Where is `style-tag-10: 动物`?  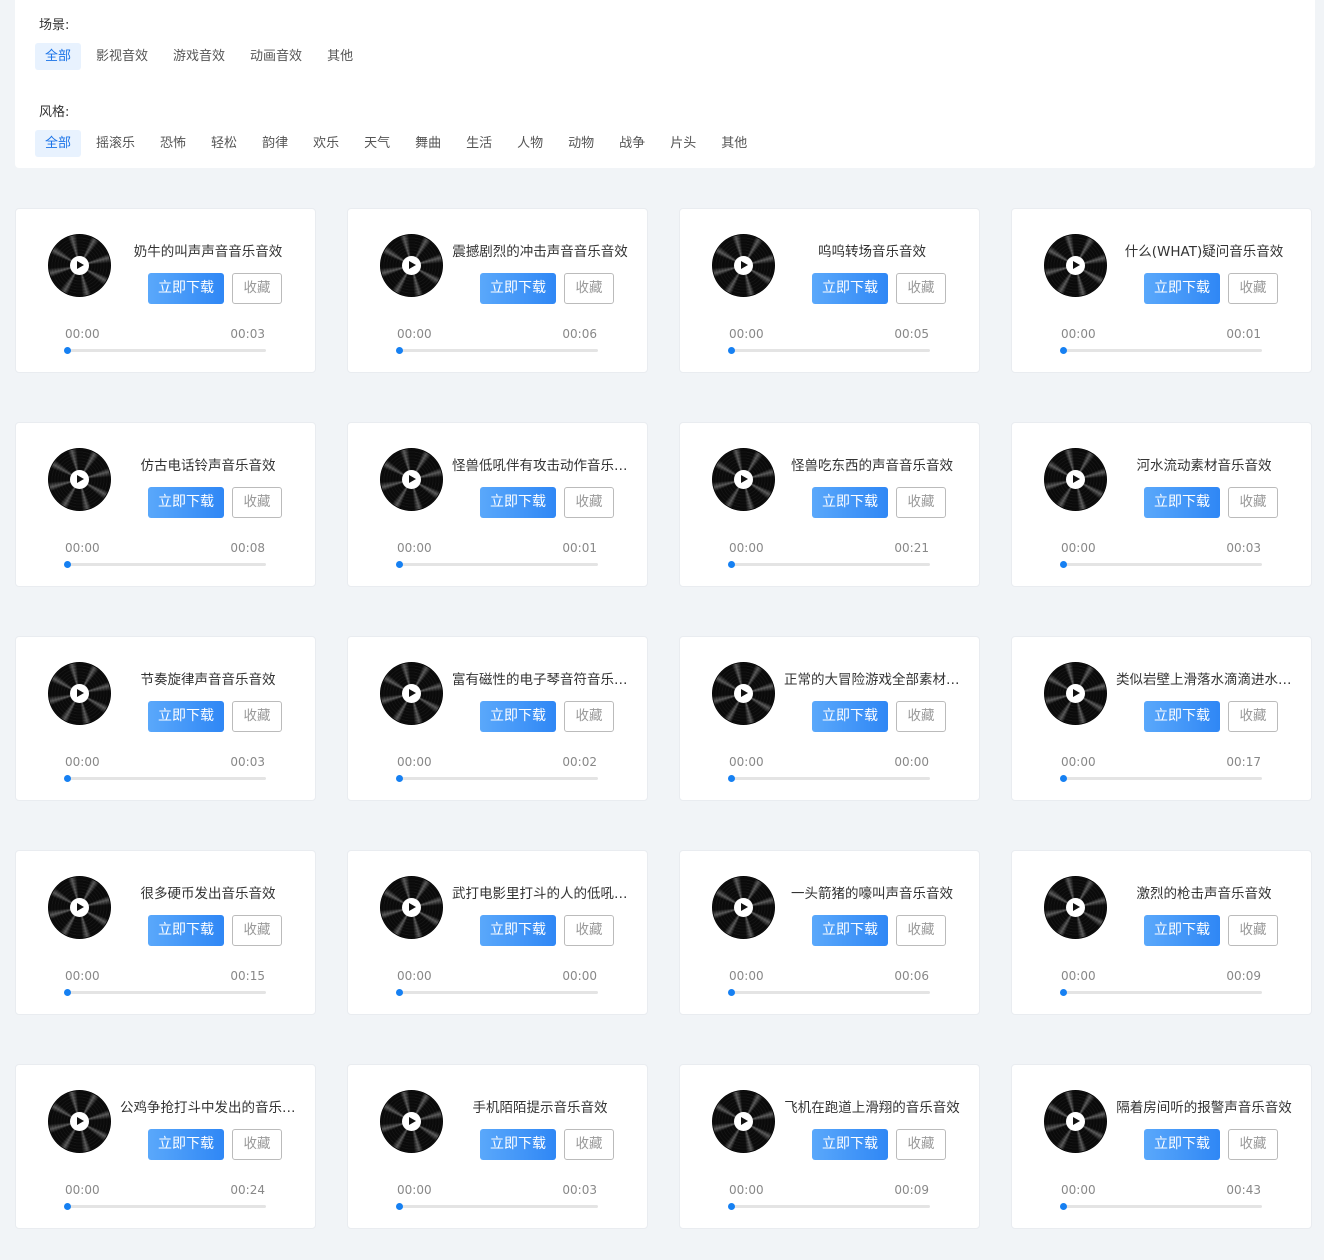 style-tag-10: 动物 is located at coordinates (581, 143).